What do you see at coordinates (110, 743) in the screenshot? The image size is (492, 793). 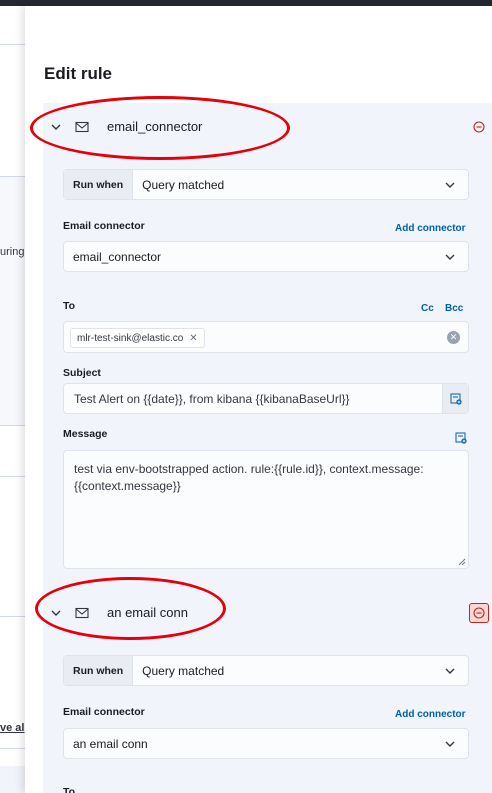 I see `email-connector-value: an email conn` at bounding box center [110, 743].